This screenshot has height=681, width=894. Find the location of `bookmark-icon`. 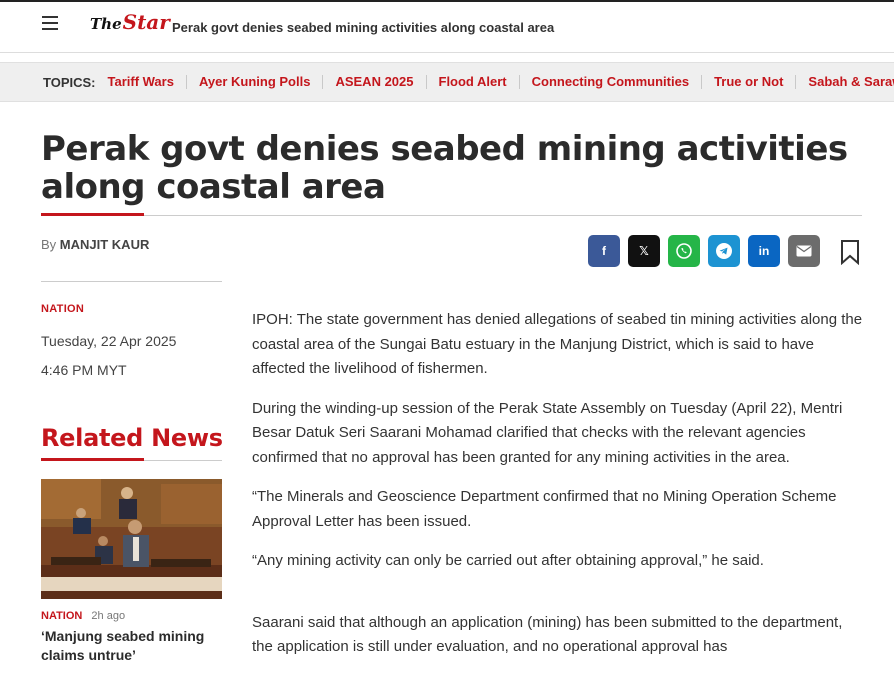

bookmark-icon is located at coordinates (850, 252).